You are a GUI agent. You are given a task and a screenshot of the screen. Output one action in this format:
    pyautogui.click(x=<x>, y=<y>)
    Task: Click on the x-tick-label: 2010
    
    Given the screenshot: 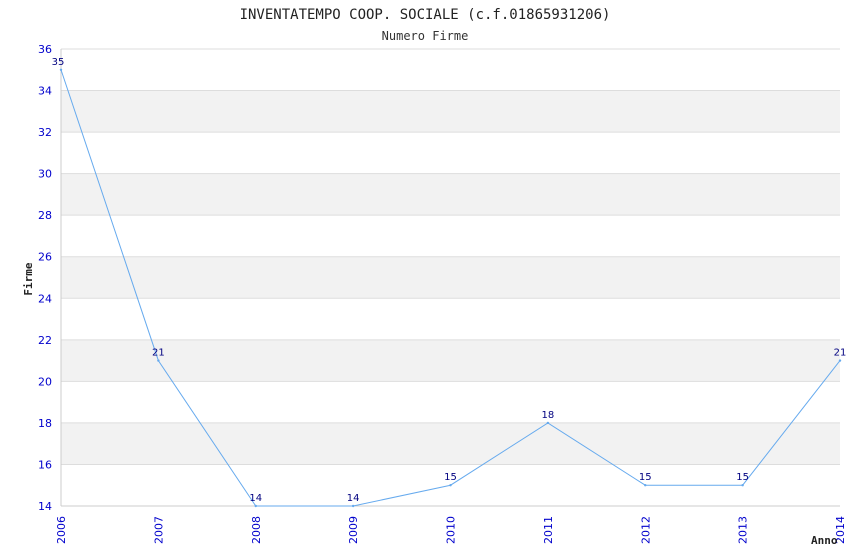 What is the action you would take?
    pyautogui.click(x=451, y=530)
    